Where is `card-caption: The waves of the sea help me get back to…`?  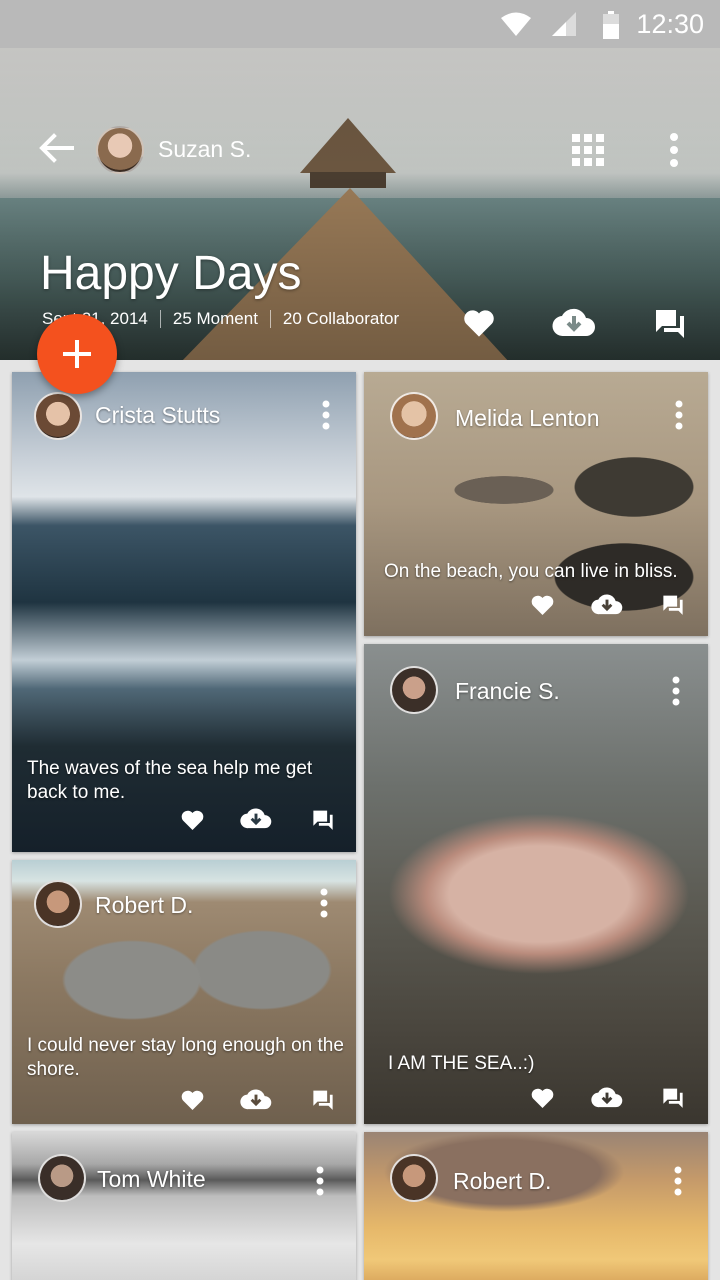
card-caption: The waves of the sea help me get back to… is located at coordinates (170, 780).